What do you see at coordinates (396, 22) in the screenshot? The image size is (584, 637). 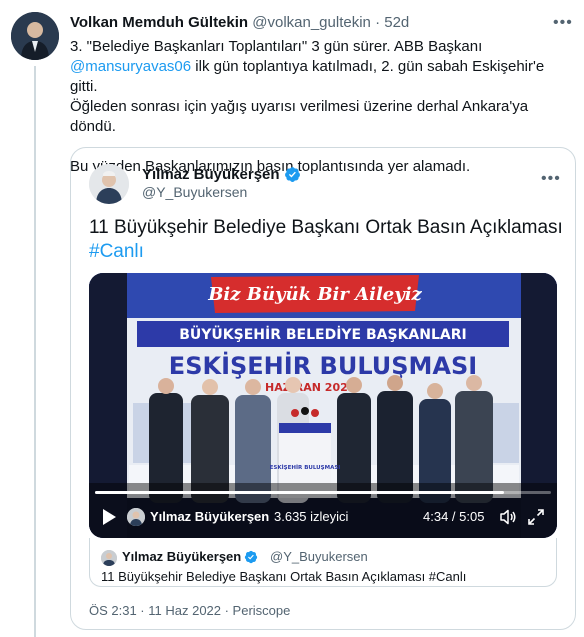 I see `tweet-time: 52d` at bounding box center [396, 22].